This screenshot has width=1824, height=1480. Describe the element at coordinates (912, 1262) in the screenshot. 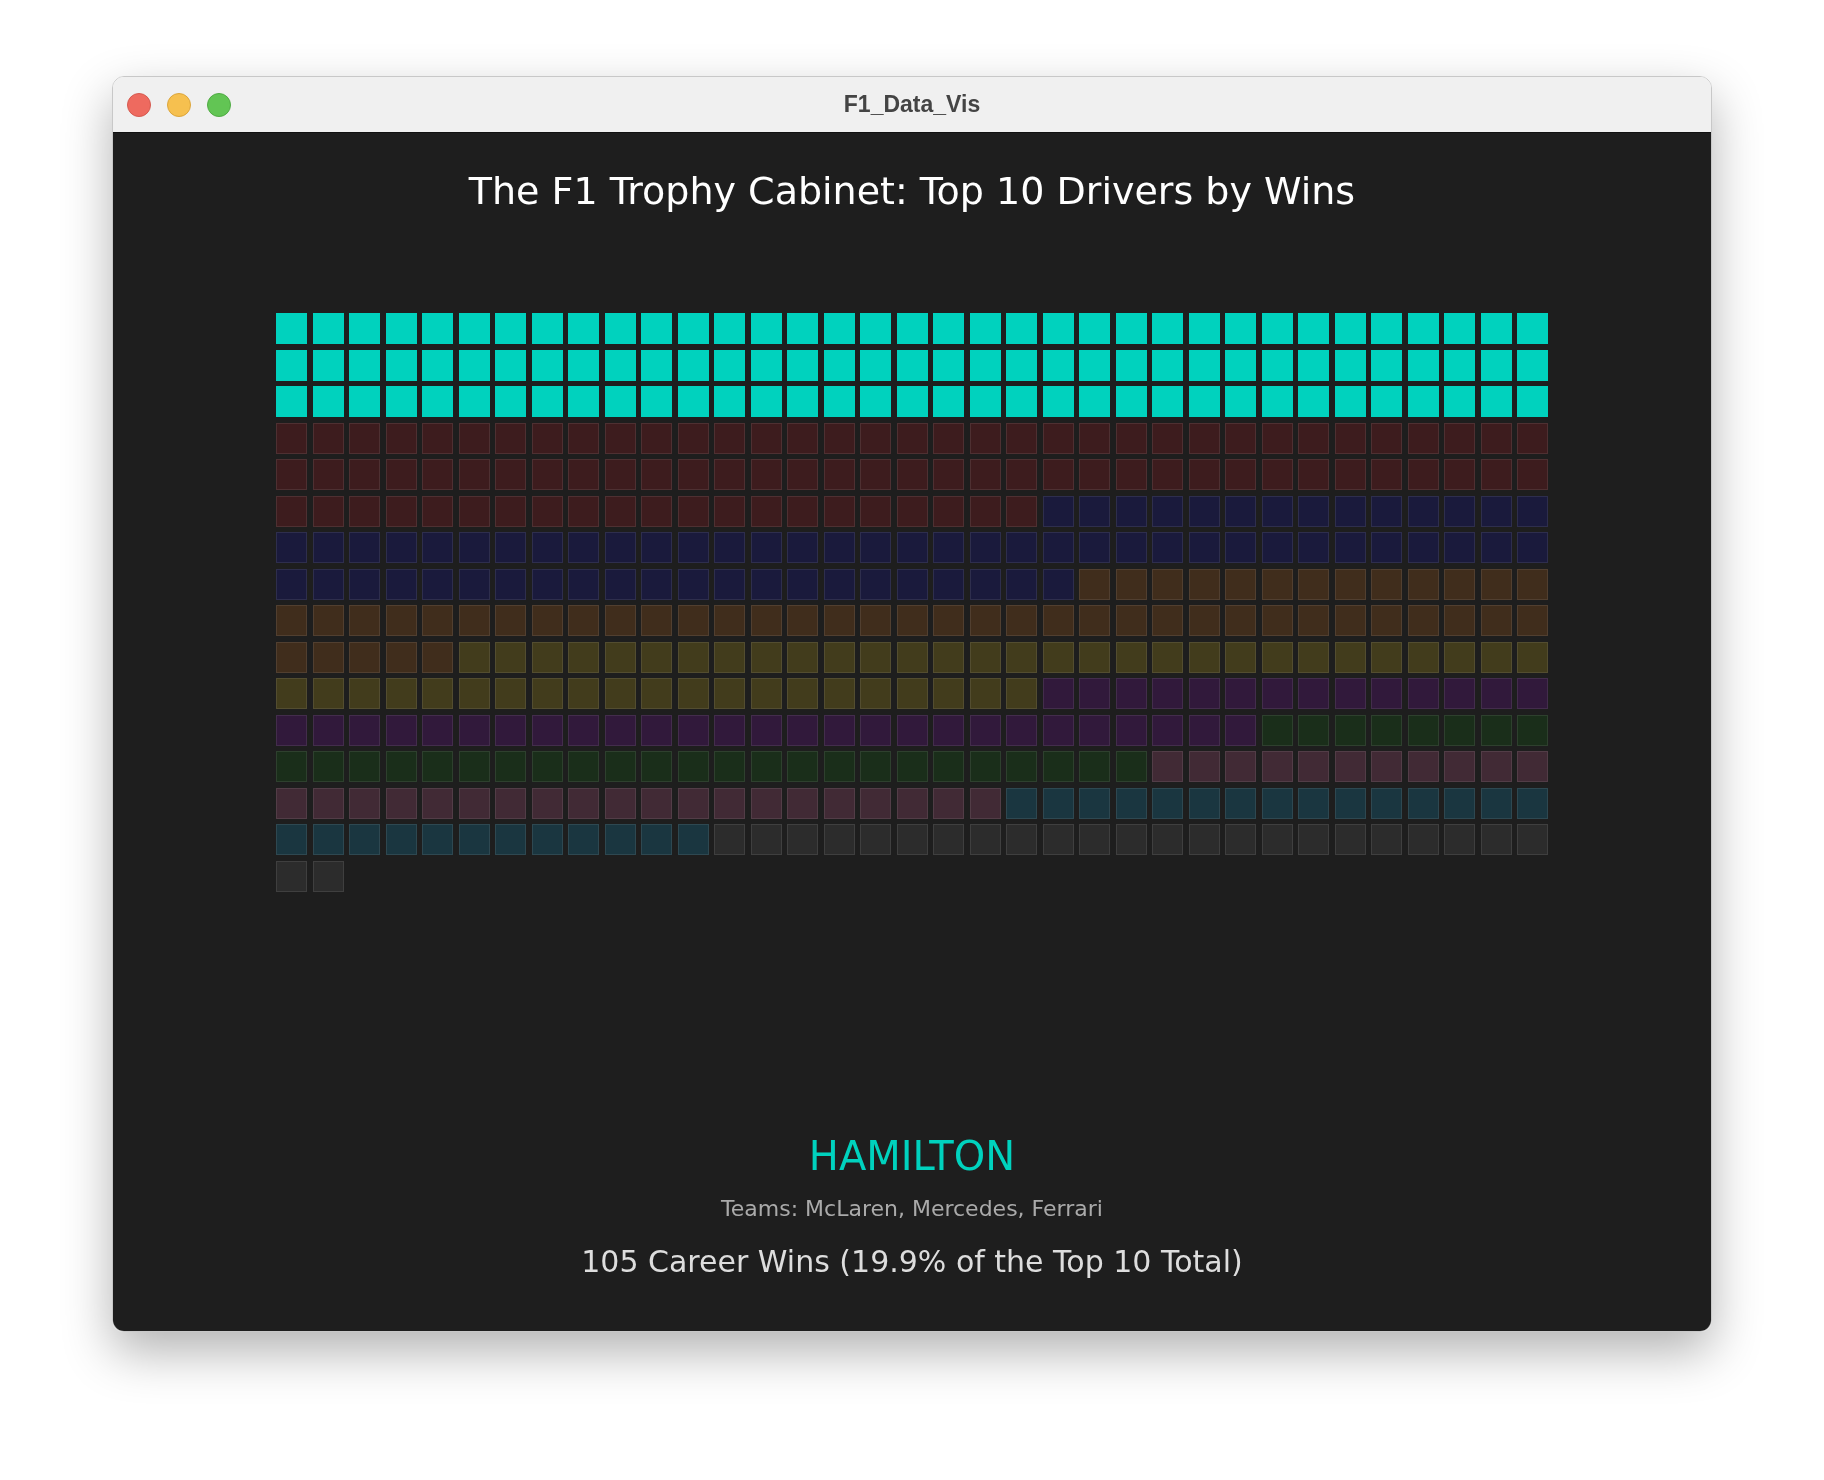

I see `wins-summary: 105 Career Wins (19.9% of the Top 10 Total)` at that location.